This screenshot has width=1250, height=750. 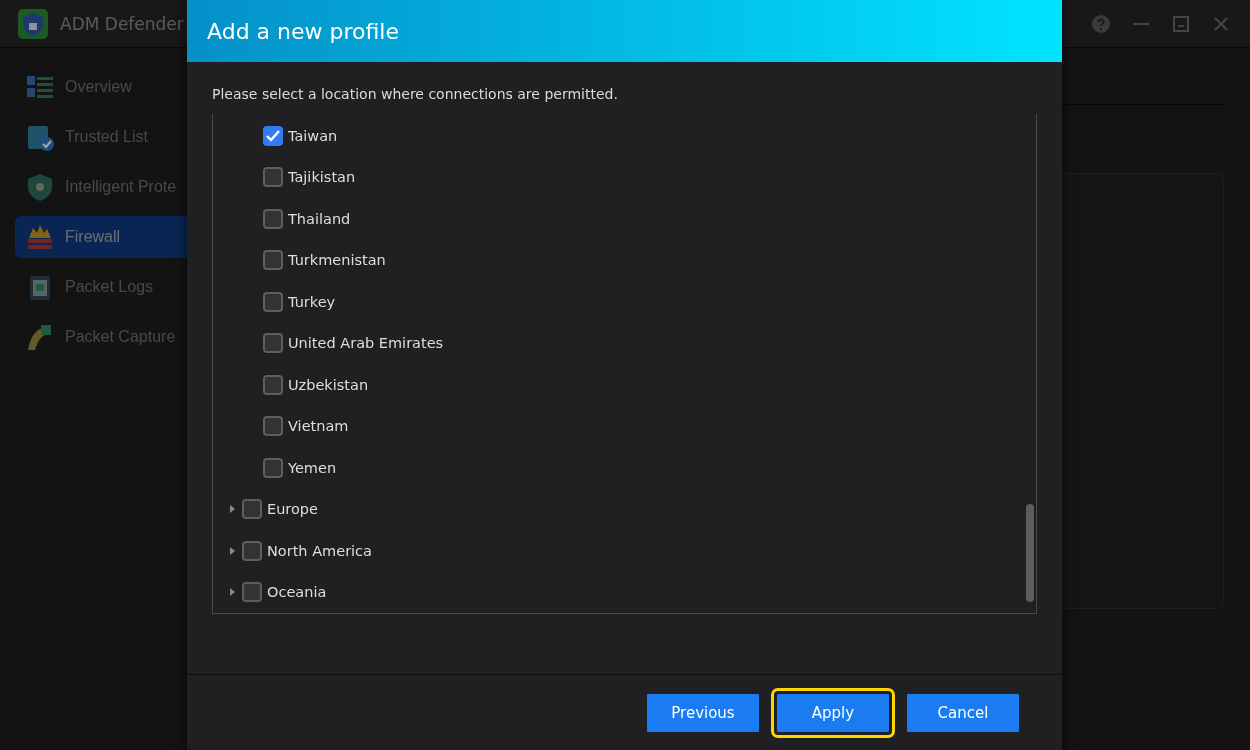 What do you see at coordinates (292, 509) in the screenshot?
I see `region-label: Europe` at bounding box center [292, 509].